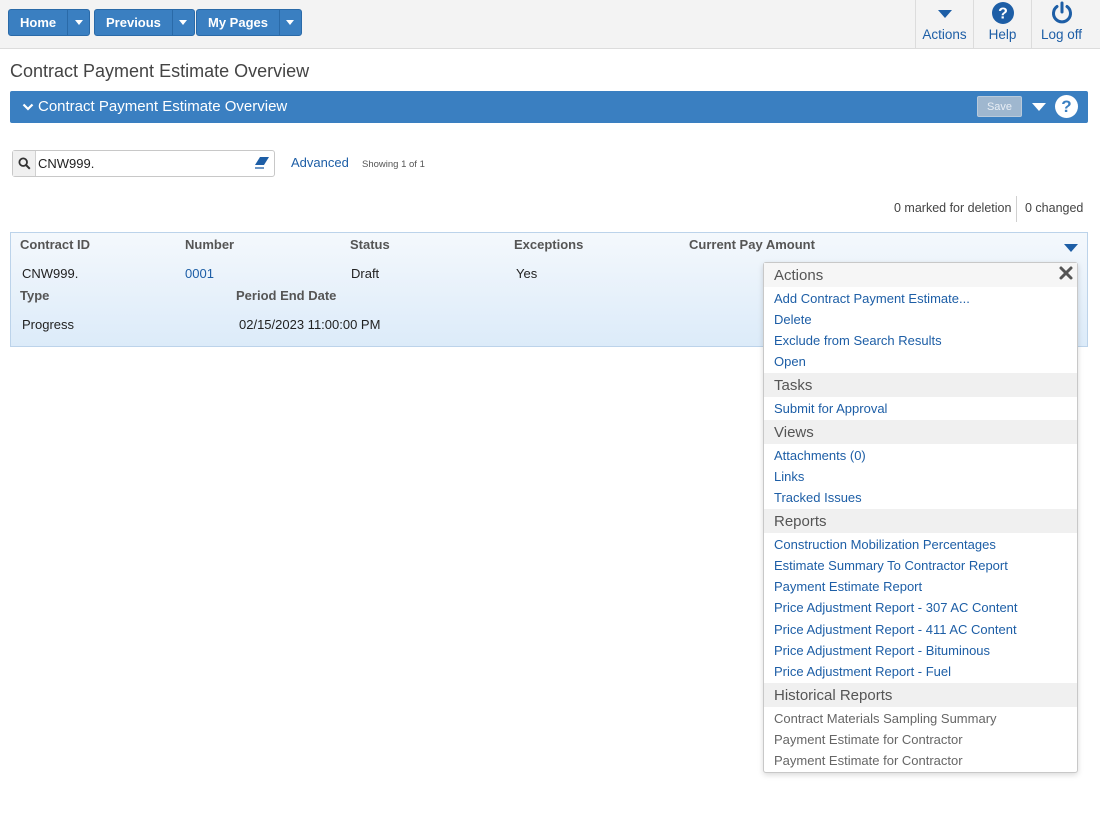  Describe the element at coordinates (920, 275) in the screenshot. I see `menu-group-actions: Actions` at that location.